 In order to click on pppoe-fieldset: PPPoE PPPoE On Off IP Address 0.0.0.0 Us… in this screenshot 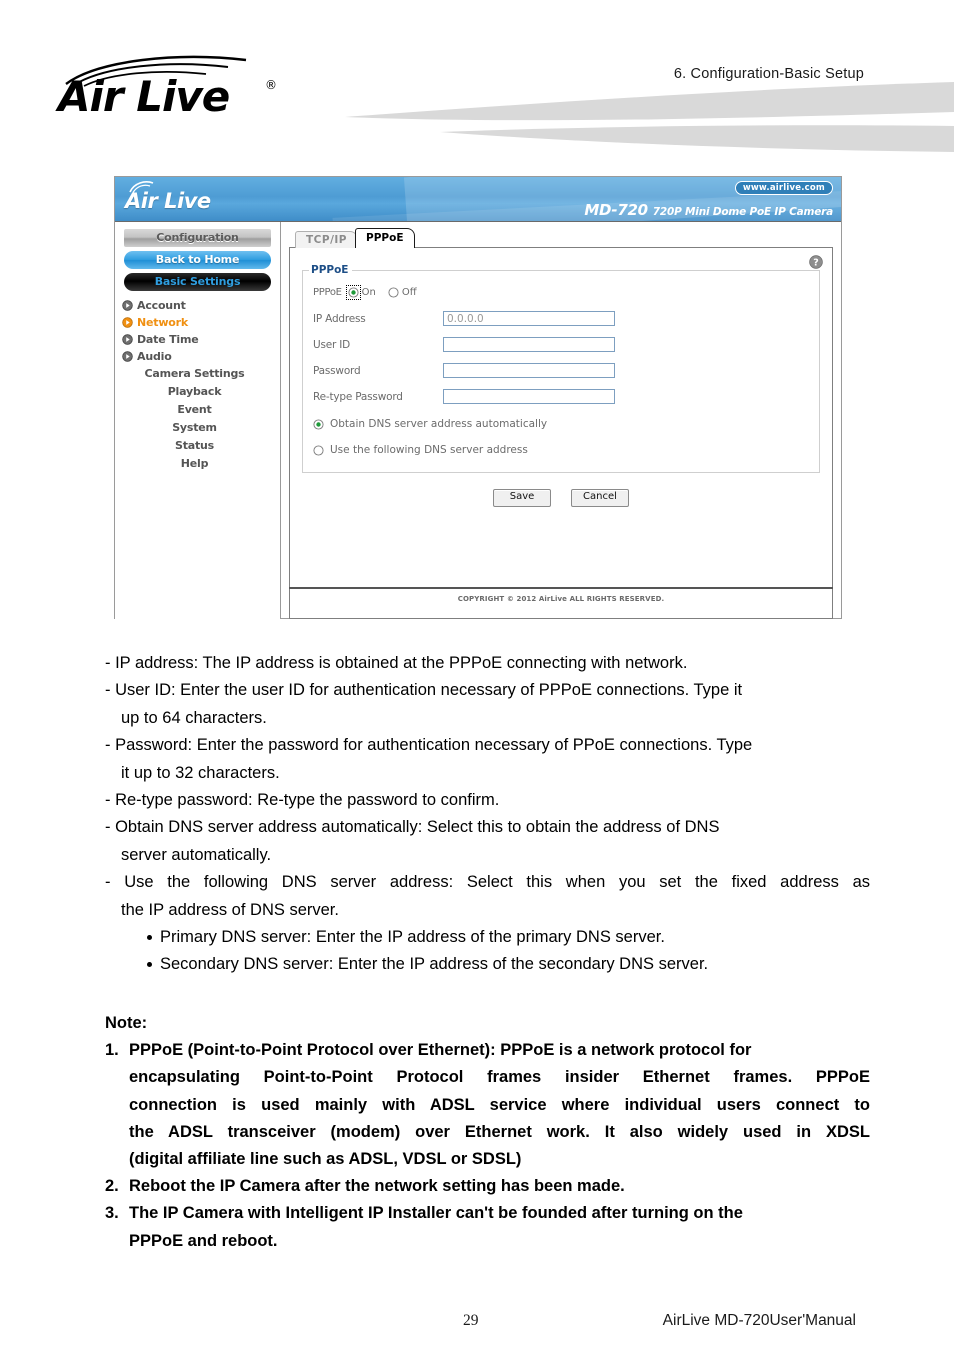, I will do `click(561, 368)`.